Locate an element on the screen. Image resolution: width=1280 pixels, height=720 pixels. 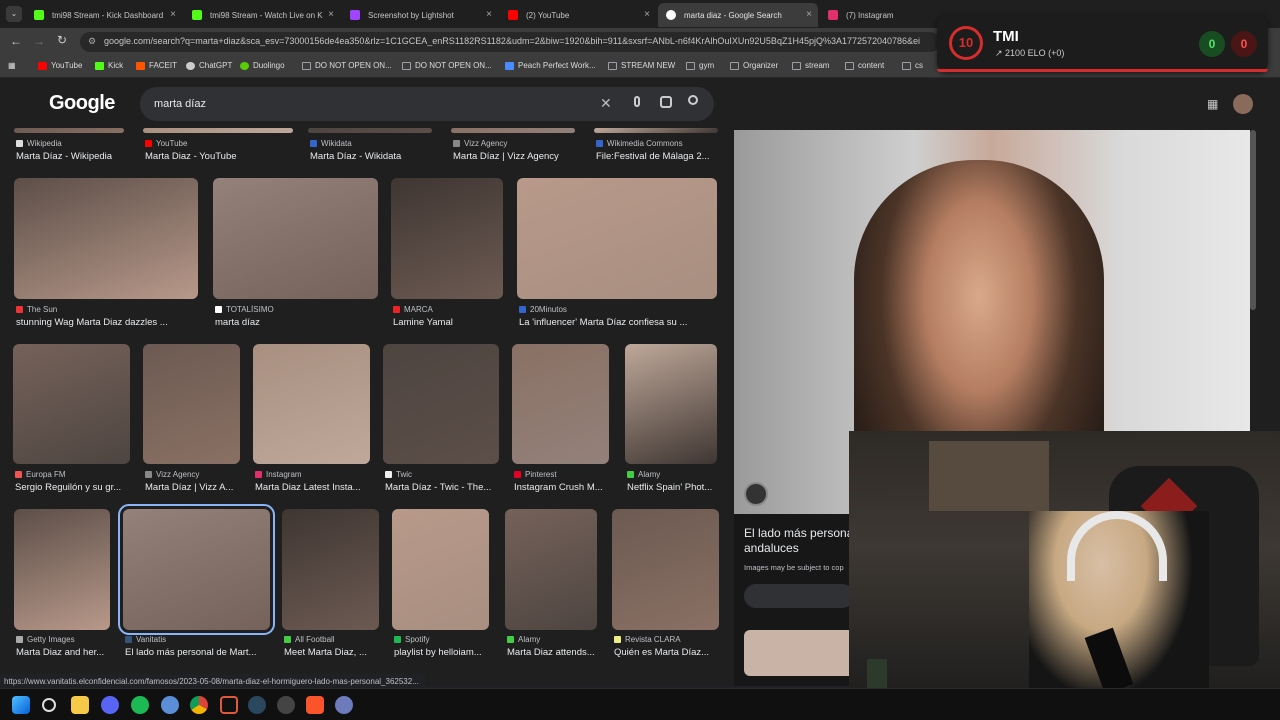
result-source: 20Minutos is located at coordinates (624, 309).